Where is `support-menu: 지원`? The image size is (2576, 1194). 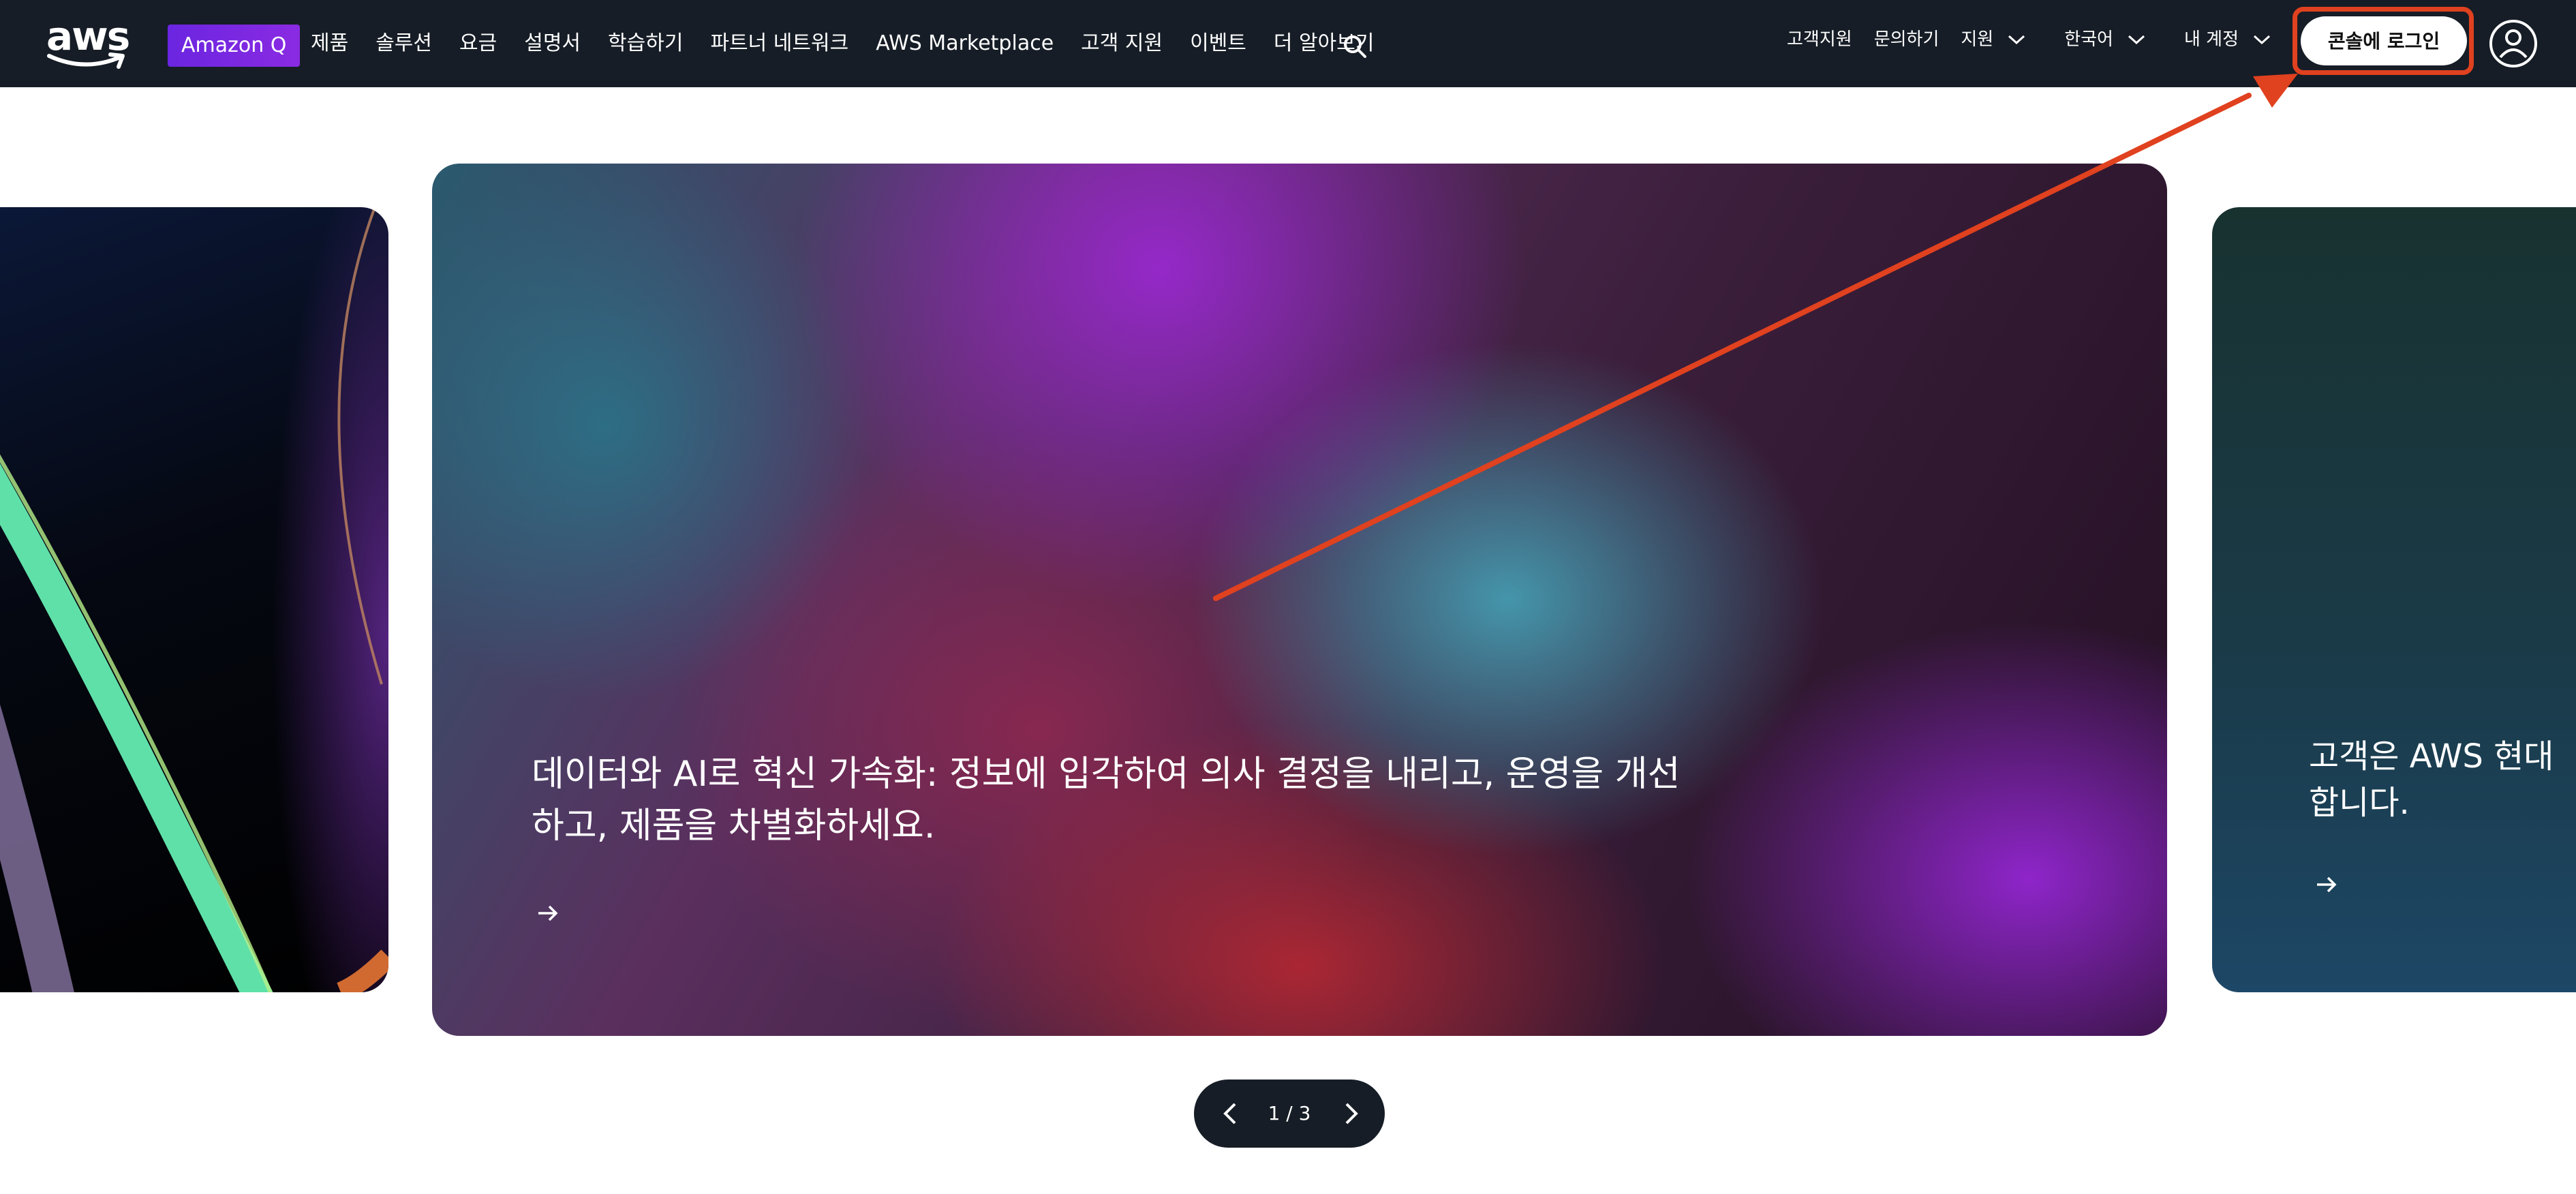
support-menu: 지원 is located at coordinates (1993, 39).